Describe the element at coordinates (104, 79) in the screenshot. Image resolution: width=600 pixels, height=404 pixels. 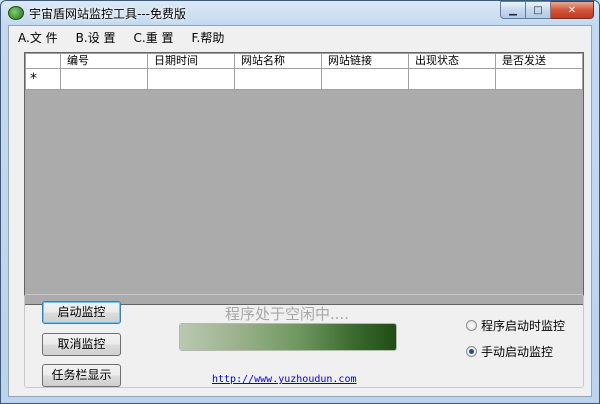
I see `grid-cell-id` at that location.